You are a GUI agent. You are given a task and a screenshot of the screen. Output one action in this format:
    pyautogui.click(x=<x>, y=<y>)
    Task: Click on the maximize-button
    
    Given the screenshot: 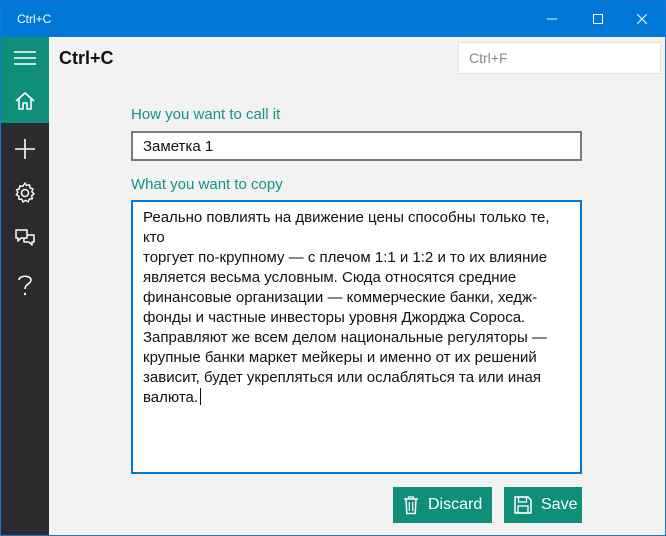 What is the action you would take?
    pyautogui.click(x=598, y=19)
    